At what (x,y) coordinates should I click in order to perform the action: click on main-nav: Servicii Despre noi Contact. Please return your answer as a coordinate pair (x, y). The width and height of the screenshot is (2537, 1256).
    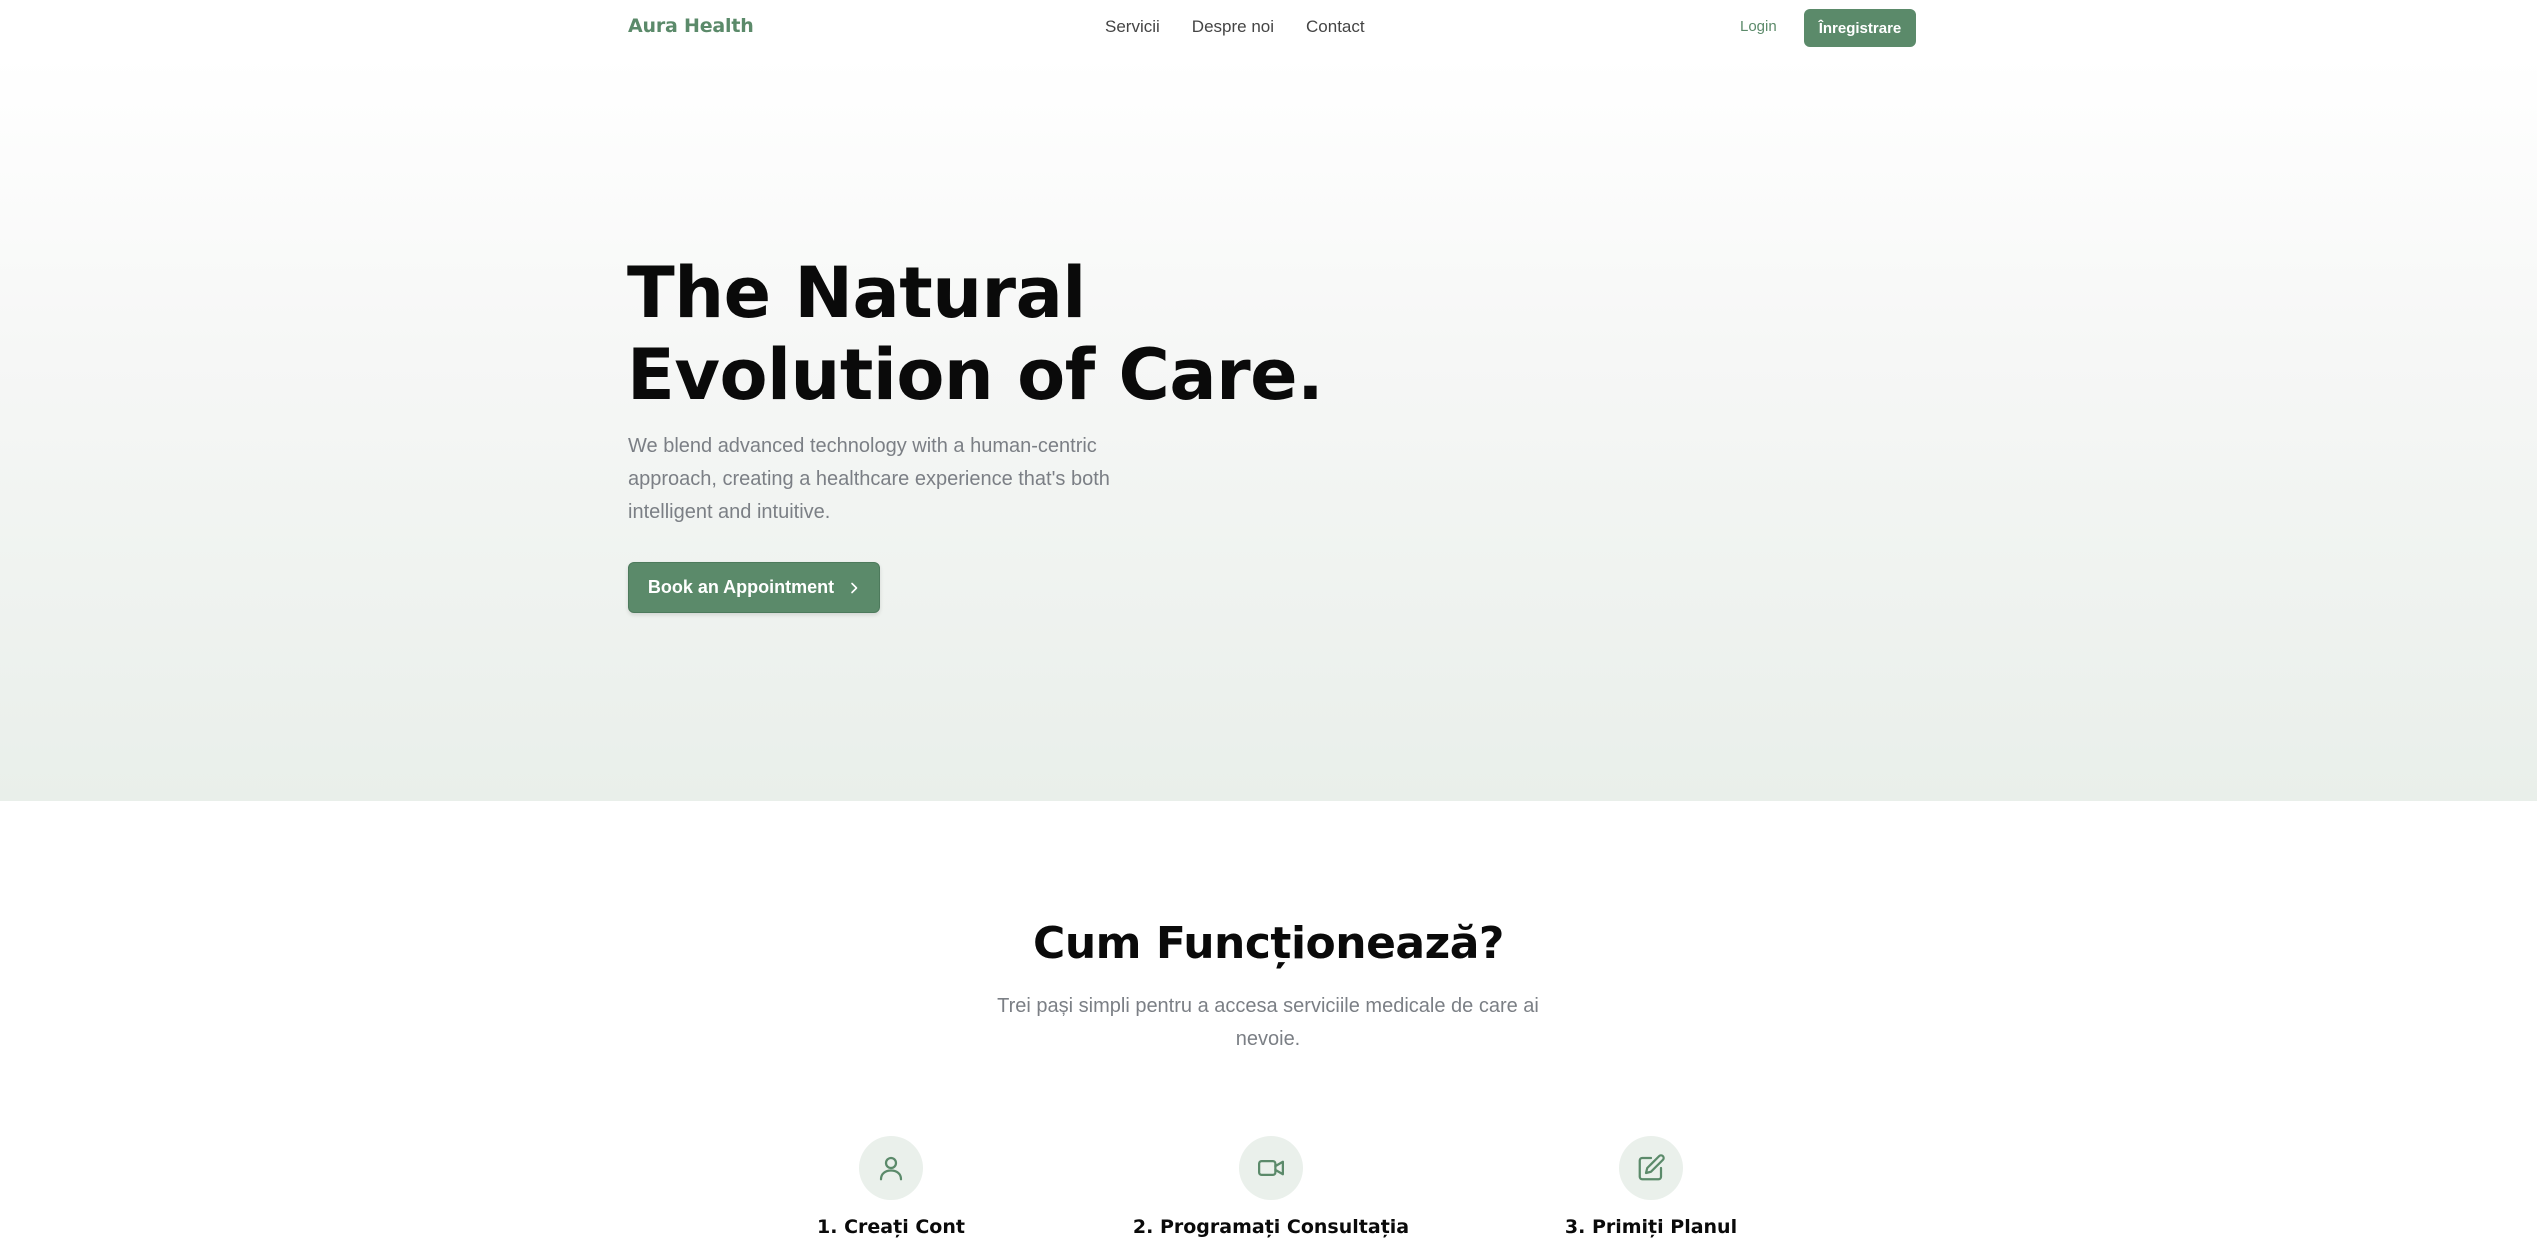
    Looking at the image, I should click on (1235, 27).